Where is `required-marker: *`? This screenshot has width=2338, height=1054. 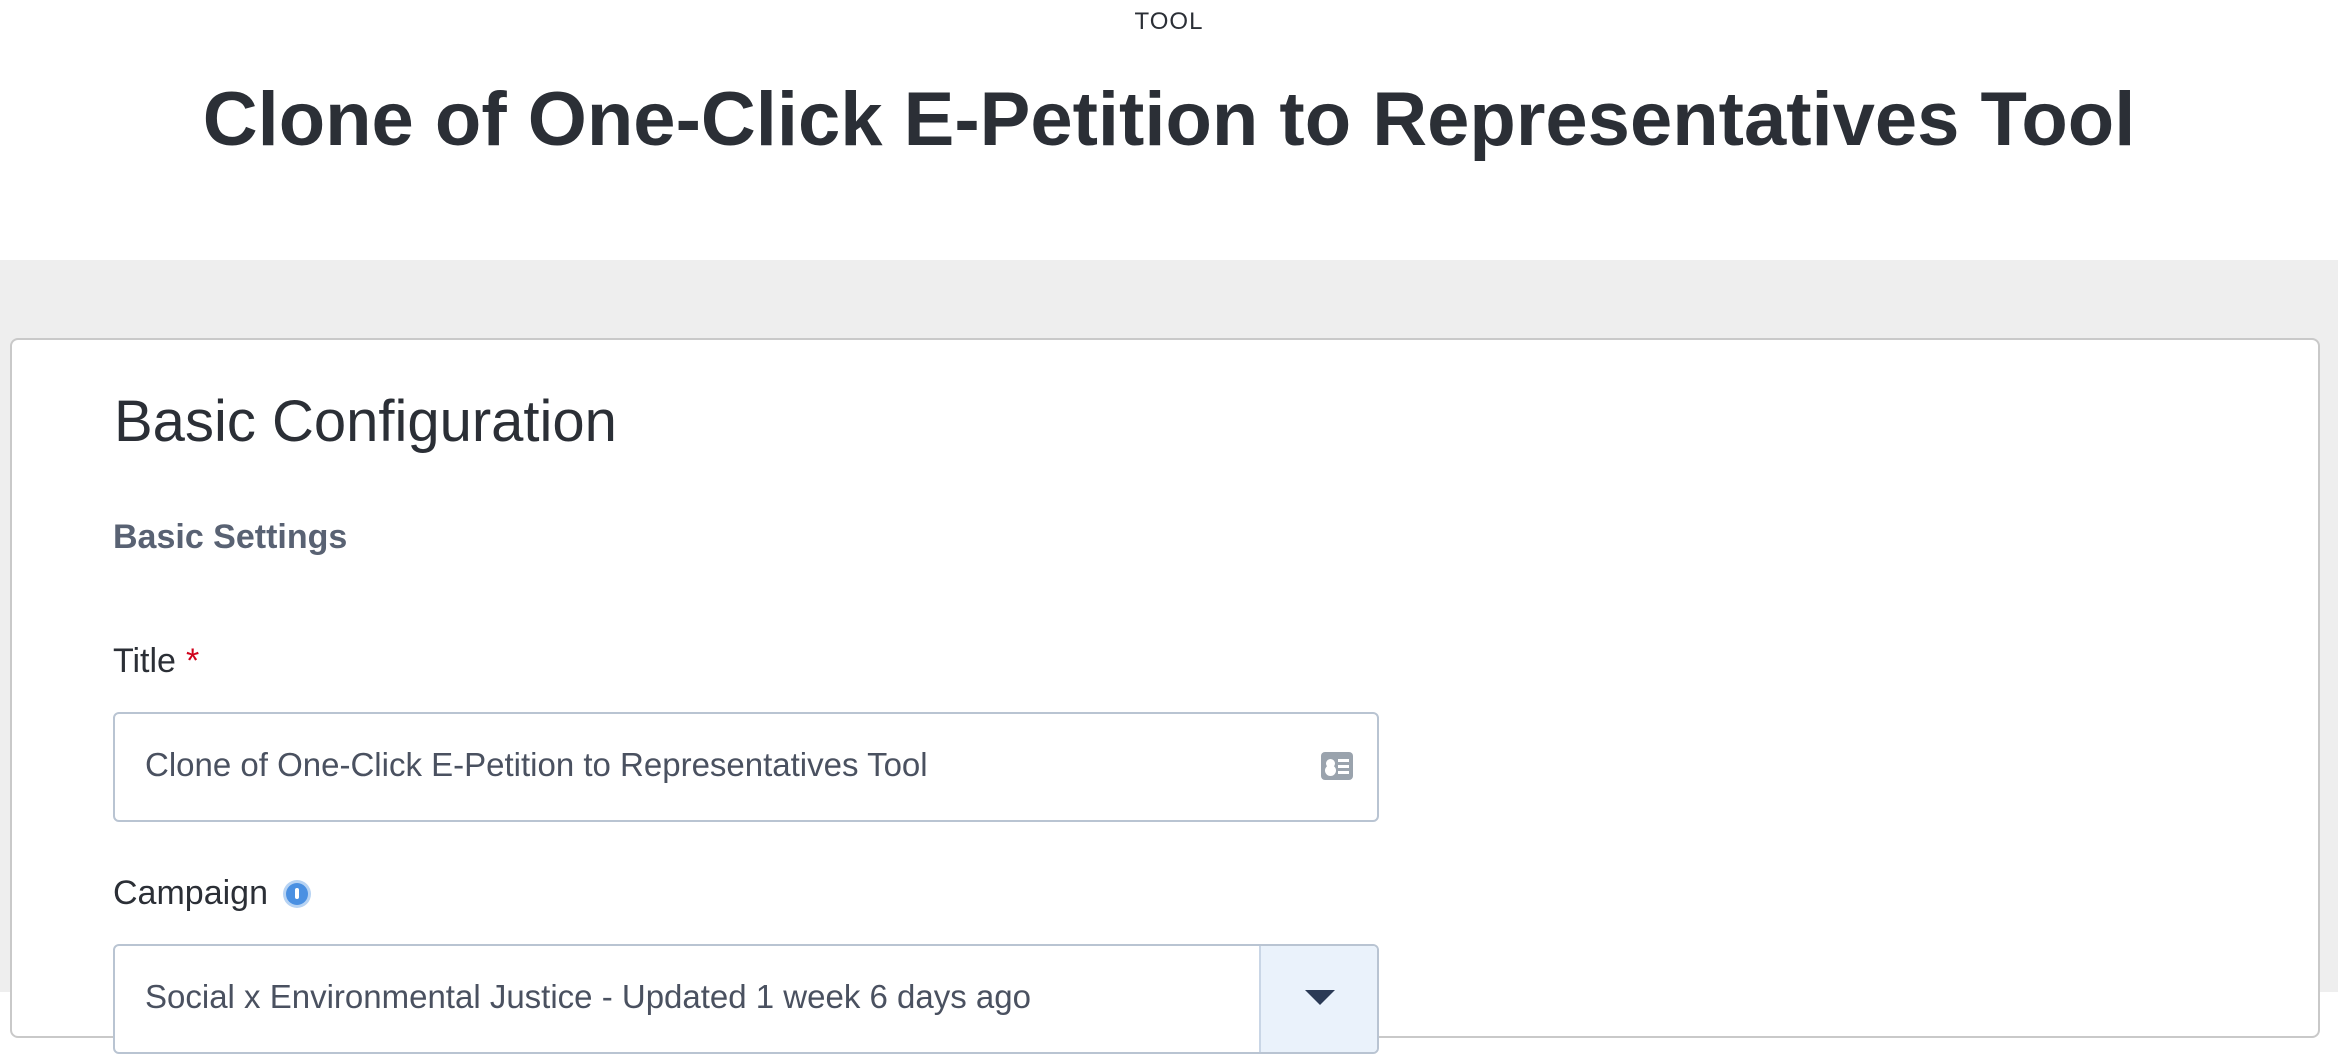
required-marker: * is located at coordinates (192, 661).